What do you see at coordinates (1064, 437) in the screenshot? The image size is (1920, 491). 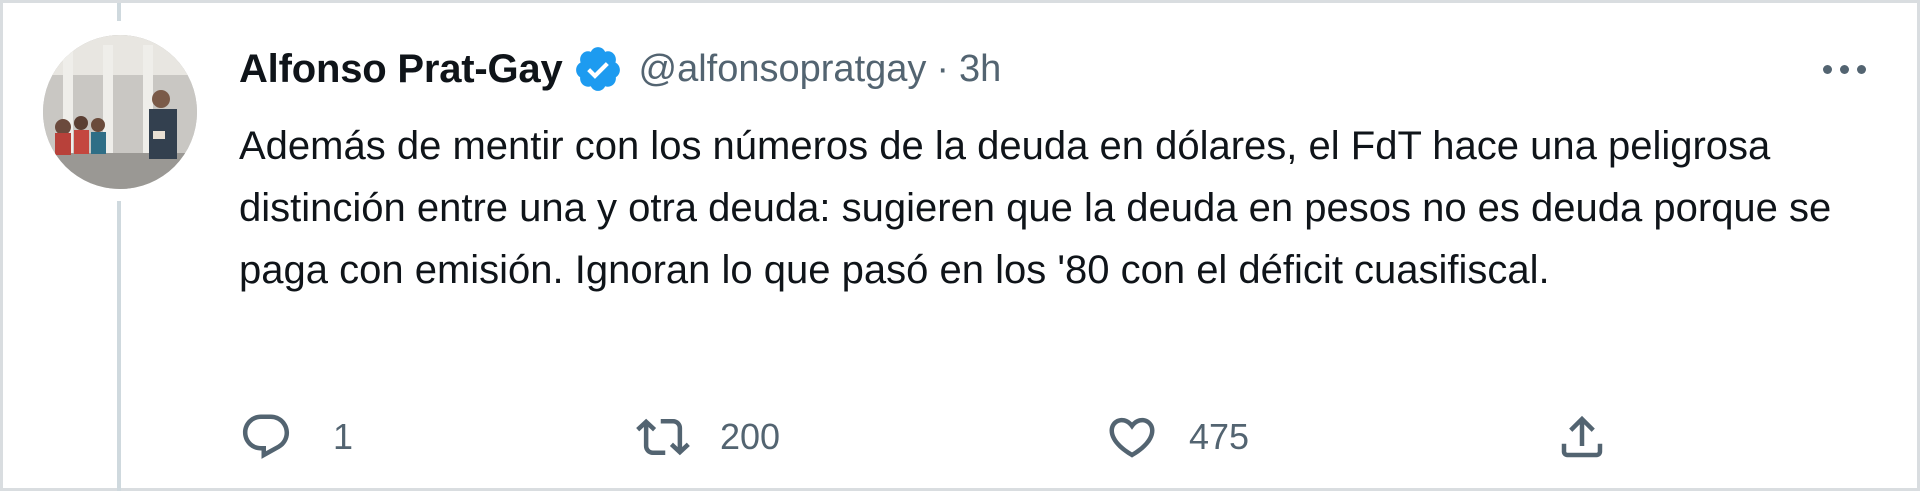 I see `tweet-actions: 1 200 475` at bounding box center [1064, 437].